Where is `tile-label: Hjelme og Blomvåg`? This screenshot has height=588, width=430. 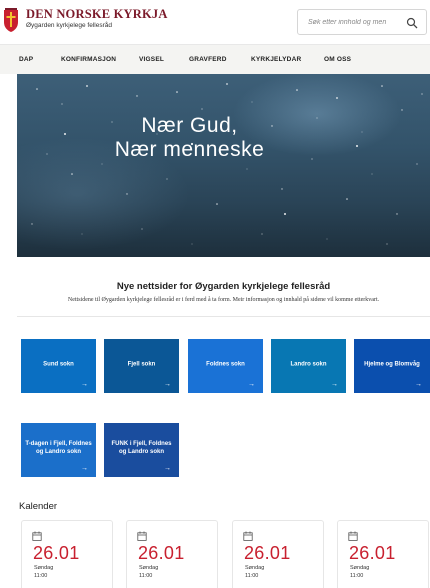
tile-label: Hjelme og Blomvåg is located at coordinates (392, 364).